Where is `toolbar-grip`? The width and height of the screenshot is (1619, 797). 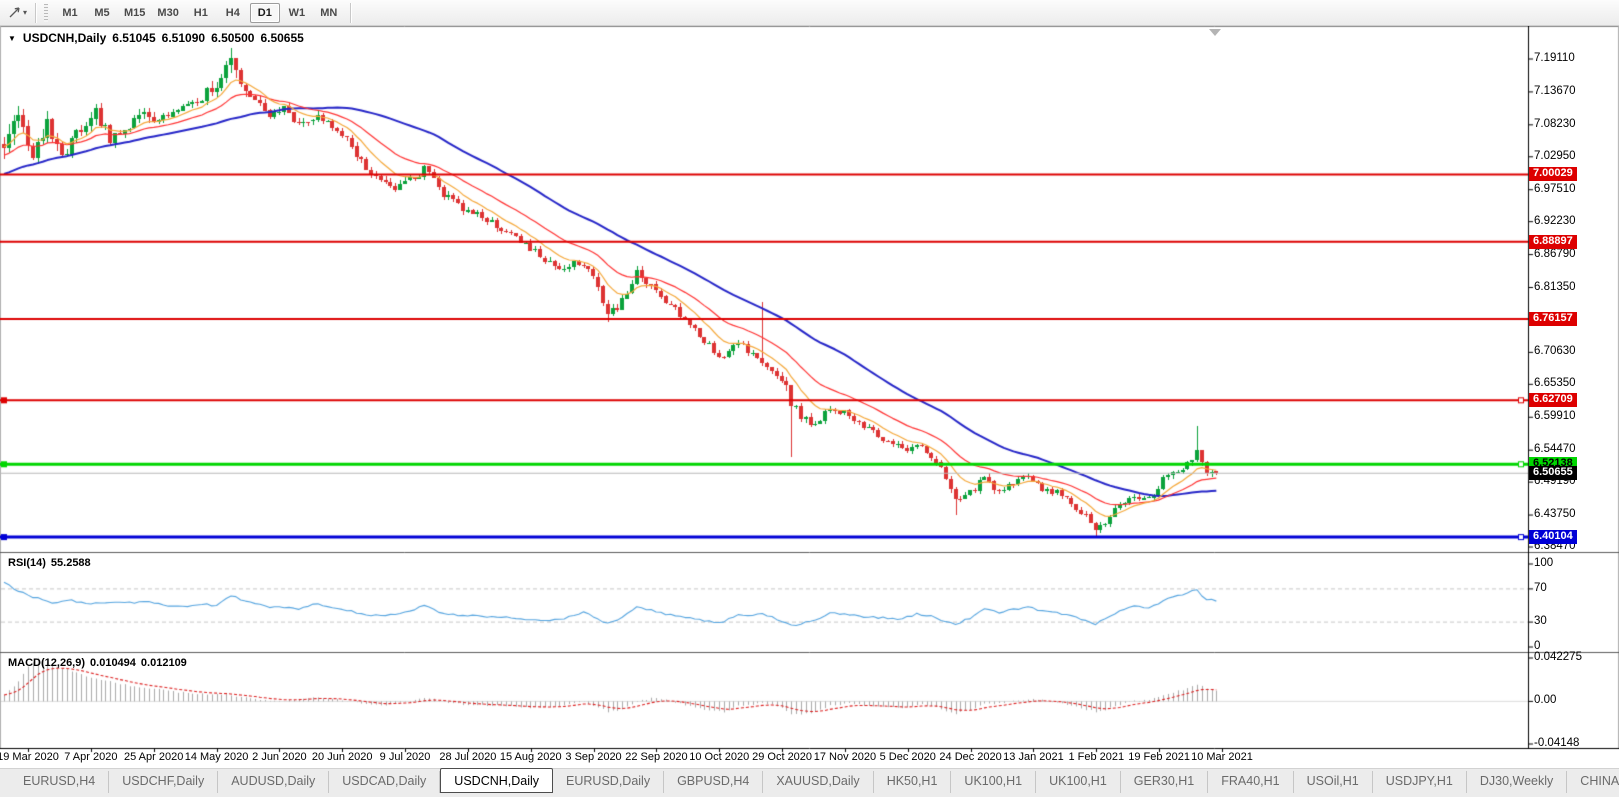 toolbar-grip is located at coordinates (46, 12).